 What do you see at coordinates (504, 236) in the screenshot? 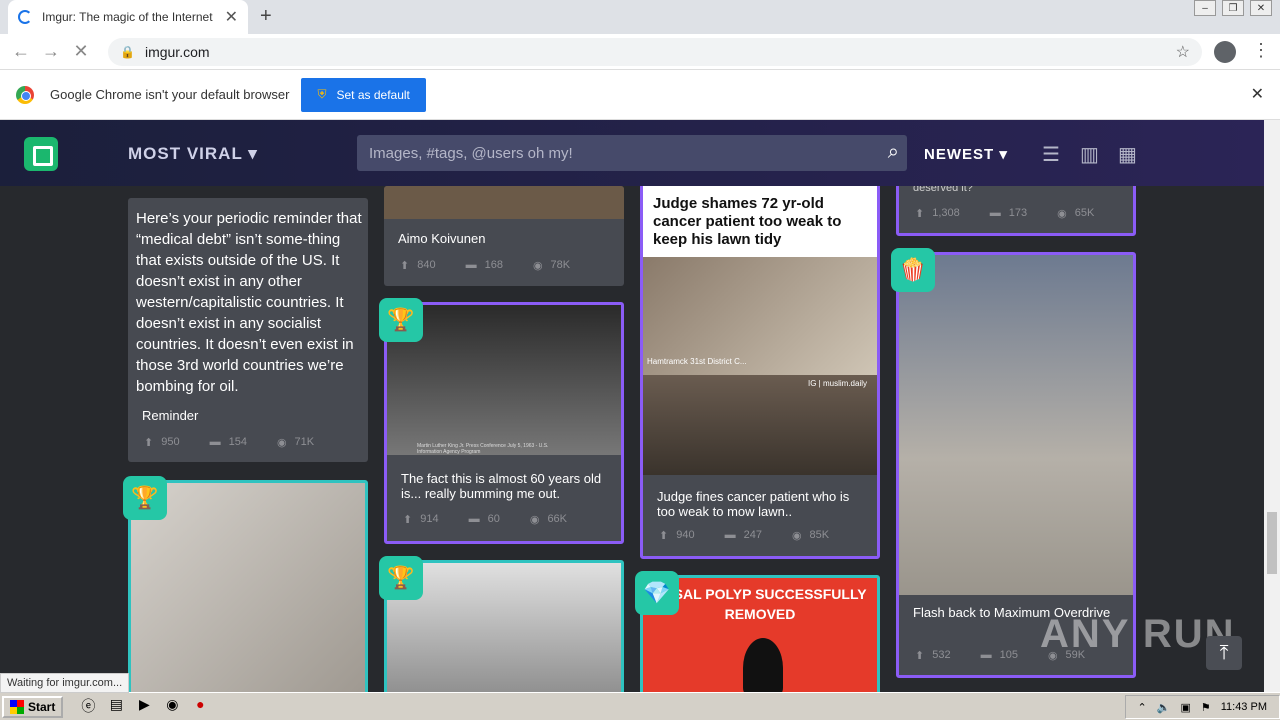
I see `post-card: Aimo Koivunen ⬆ 840 ▬ 168 ◉ 78K` at bounding box center [504, 236].